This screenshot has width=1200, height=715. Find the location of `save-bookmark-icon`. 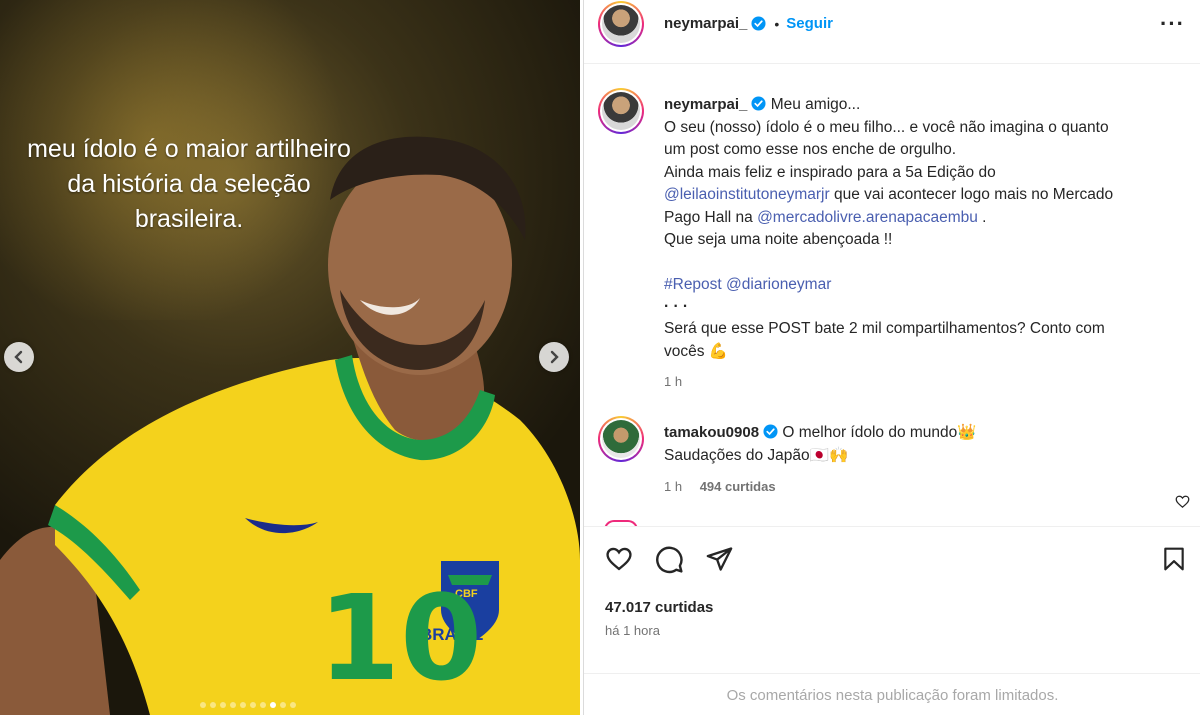

save-bookmark-icon is located at coordinates (1174, 559).